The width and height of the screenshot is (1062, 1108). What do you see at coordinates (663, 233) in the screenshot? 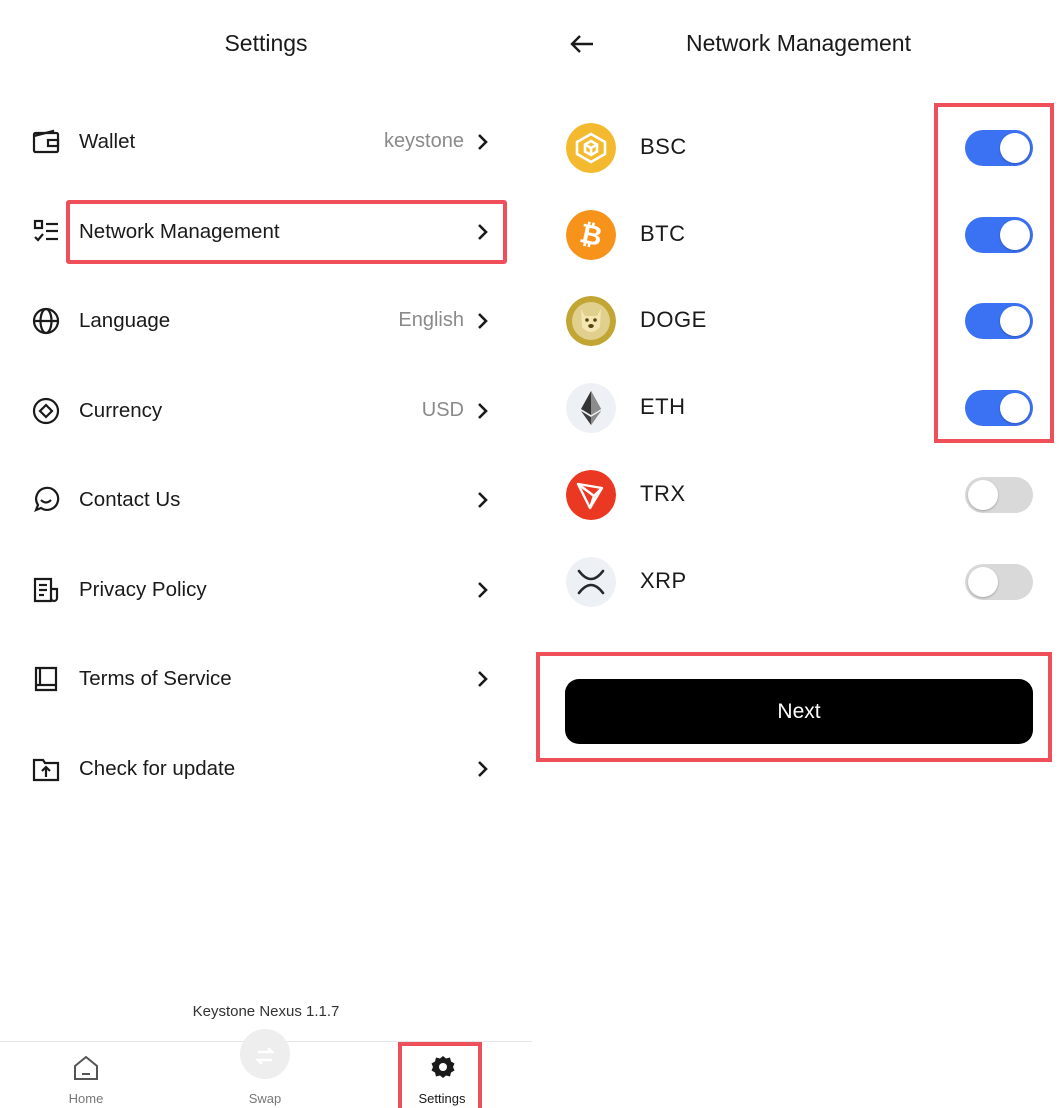
I see `network-name: BTC` at bounding box center [663, 233].